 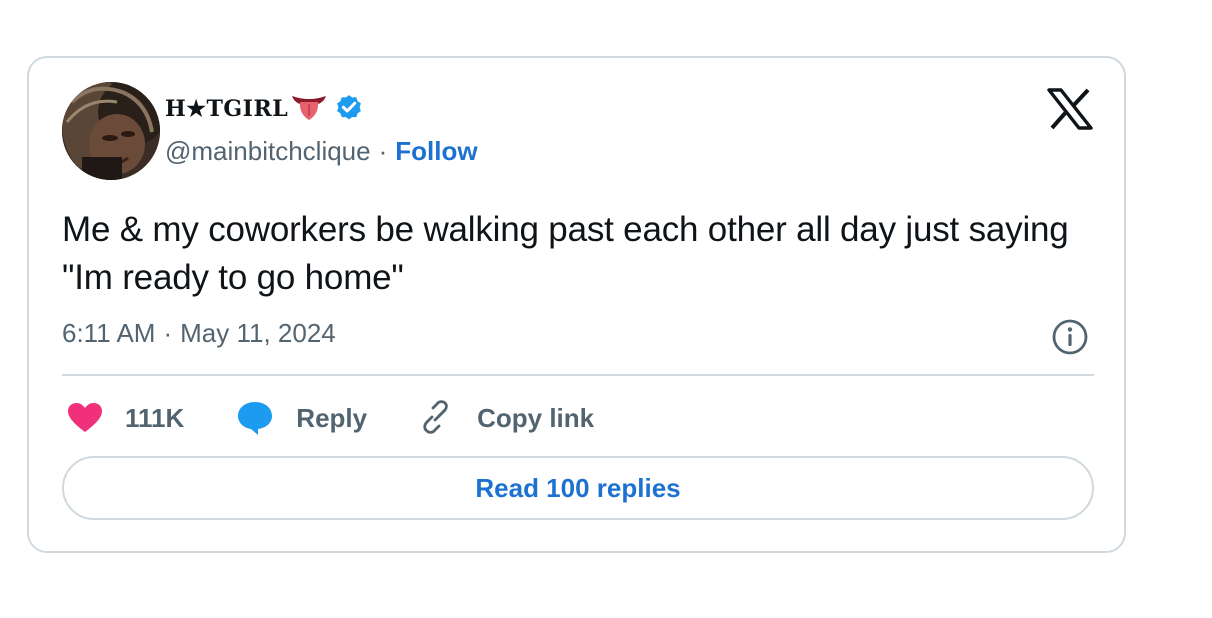 I want to click on info-icon, so click(x=1070, y=339).